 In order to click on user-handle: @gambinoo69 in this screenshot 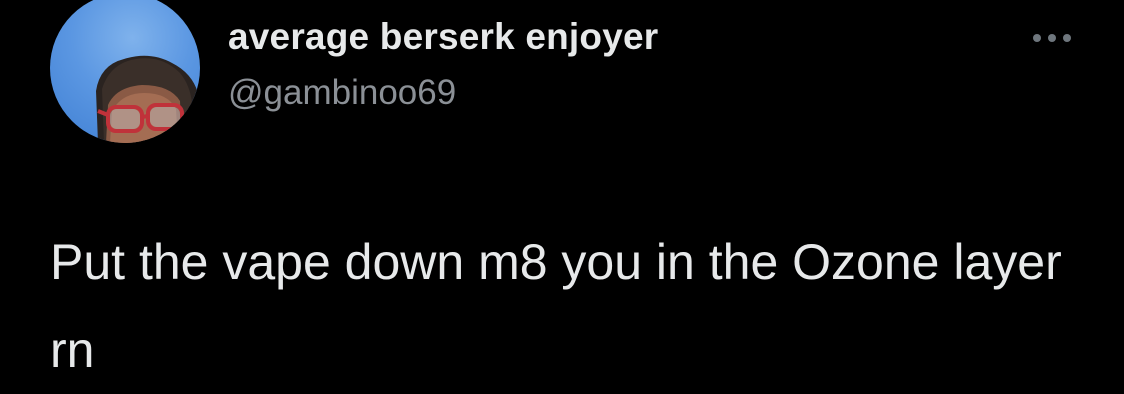, I will do `click(342, 93)`.